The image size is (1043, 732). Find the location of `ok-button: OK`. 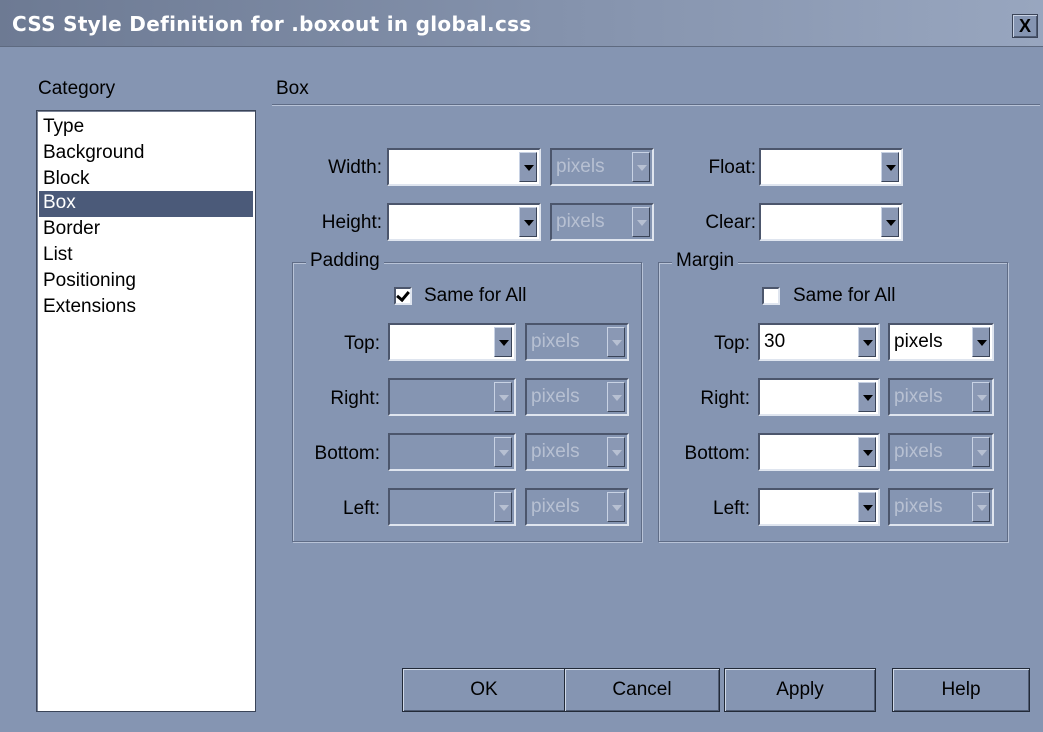

ok-button: OK is located at coordinates (484, 690).